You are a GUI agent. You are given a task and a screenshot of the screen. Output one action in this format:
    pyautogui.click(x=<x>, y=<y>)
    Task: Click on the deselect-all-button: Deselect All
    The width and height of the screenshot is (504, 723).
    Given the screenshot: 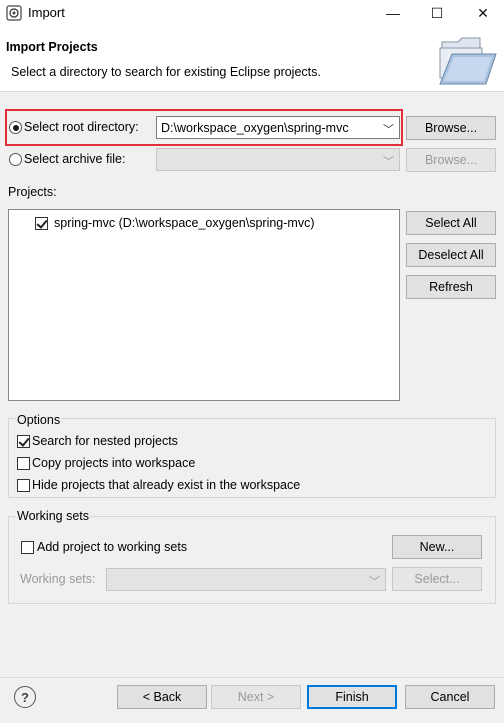 What is the action you would take?
    pyautogui.click(x=451, y=255)
    